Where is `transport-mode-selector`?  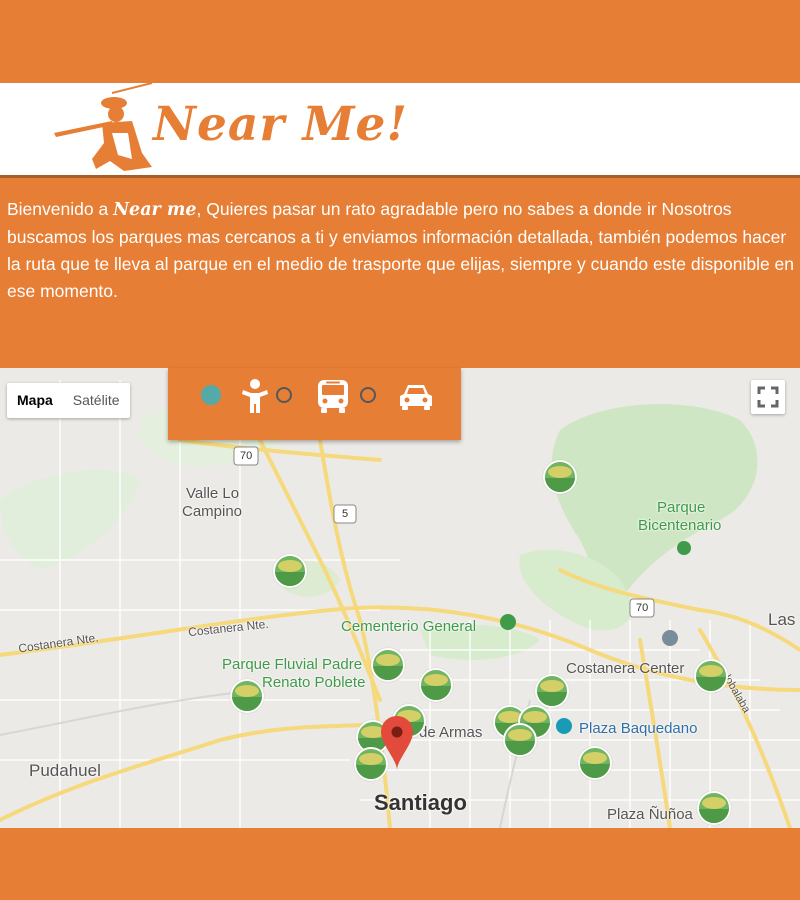 transport-mode-selector is located at coordinates (314, 404).